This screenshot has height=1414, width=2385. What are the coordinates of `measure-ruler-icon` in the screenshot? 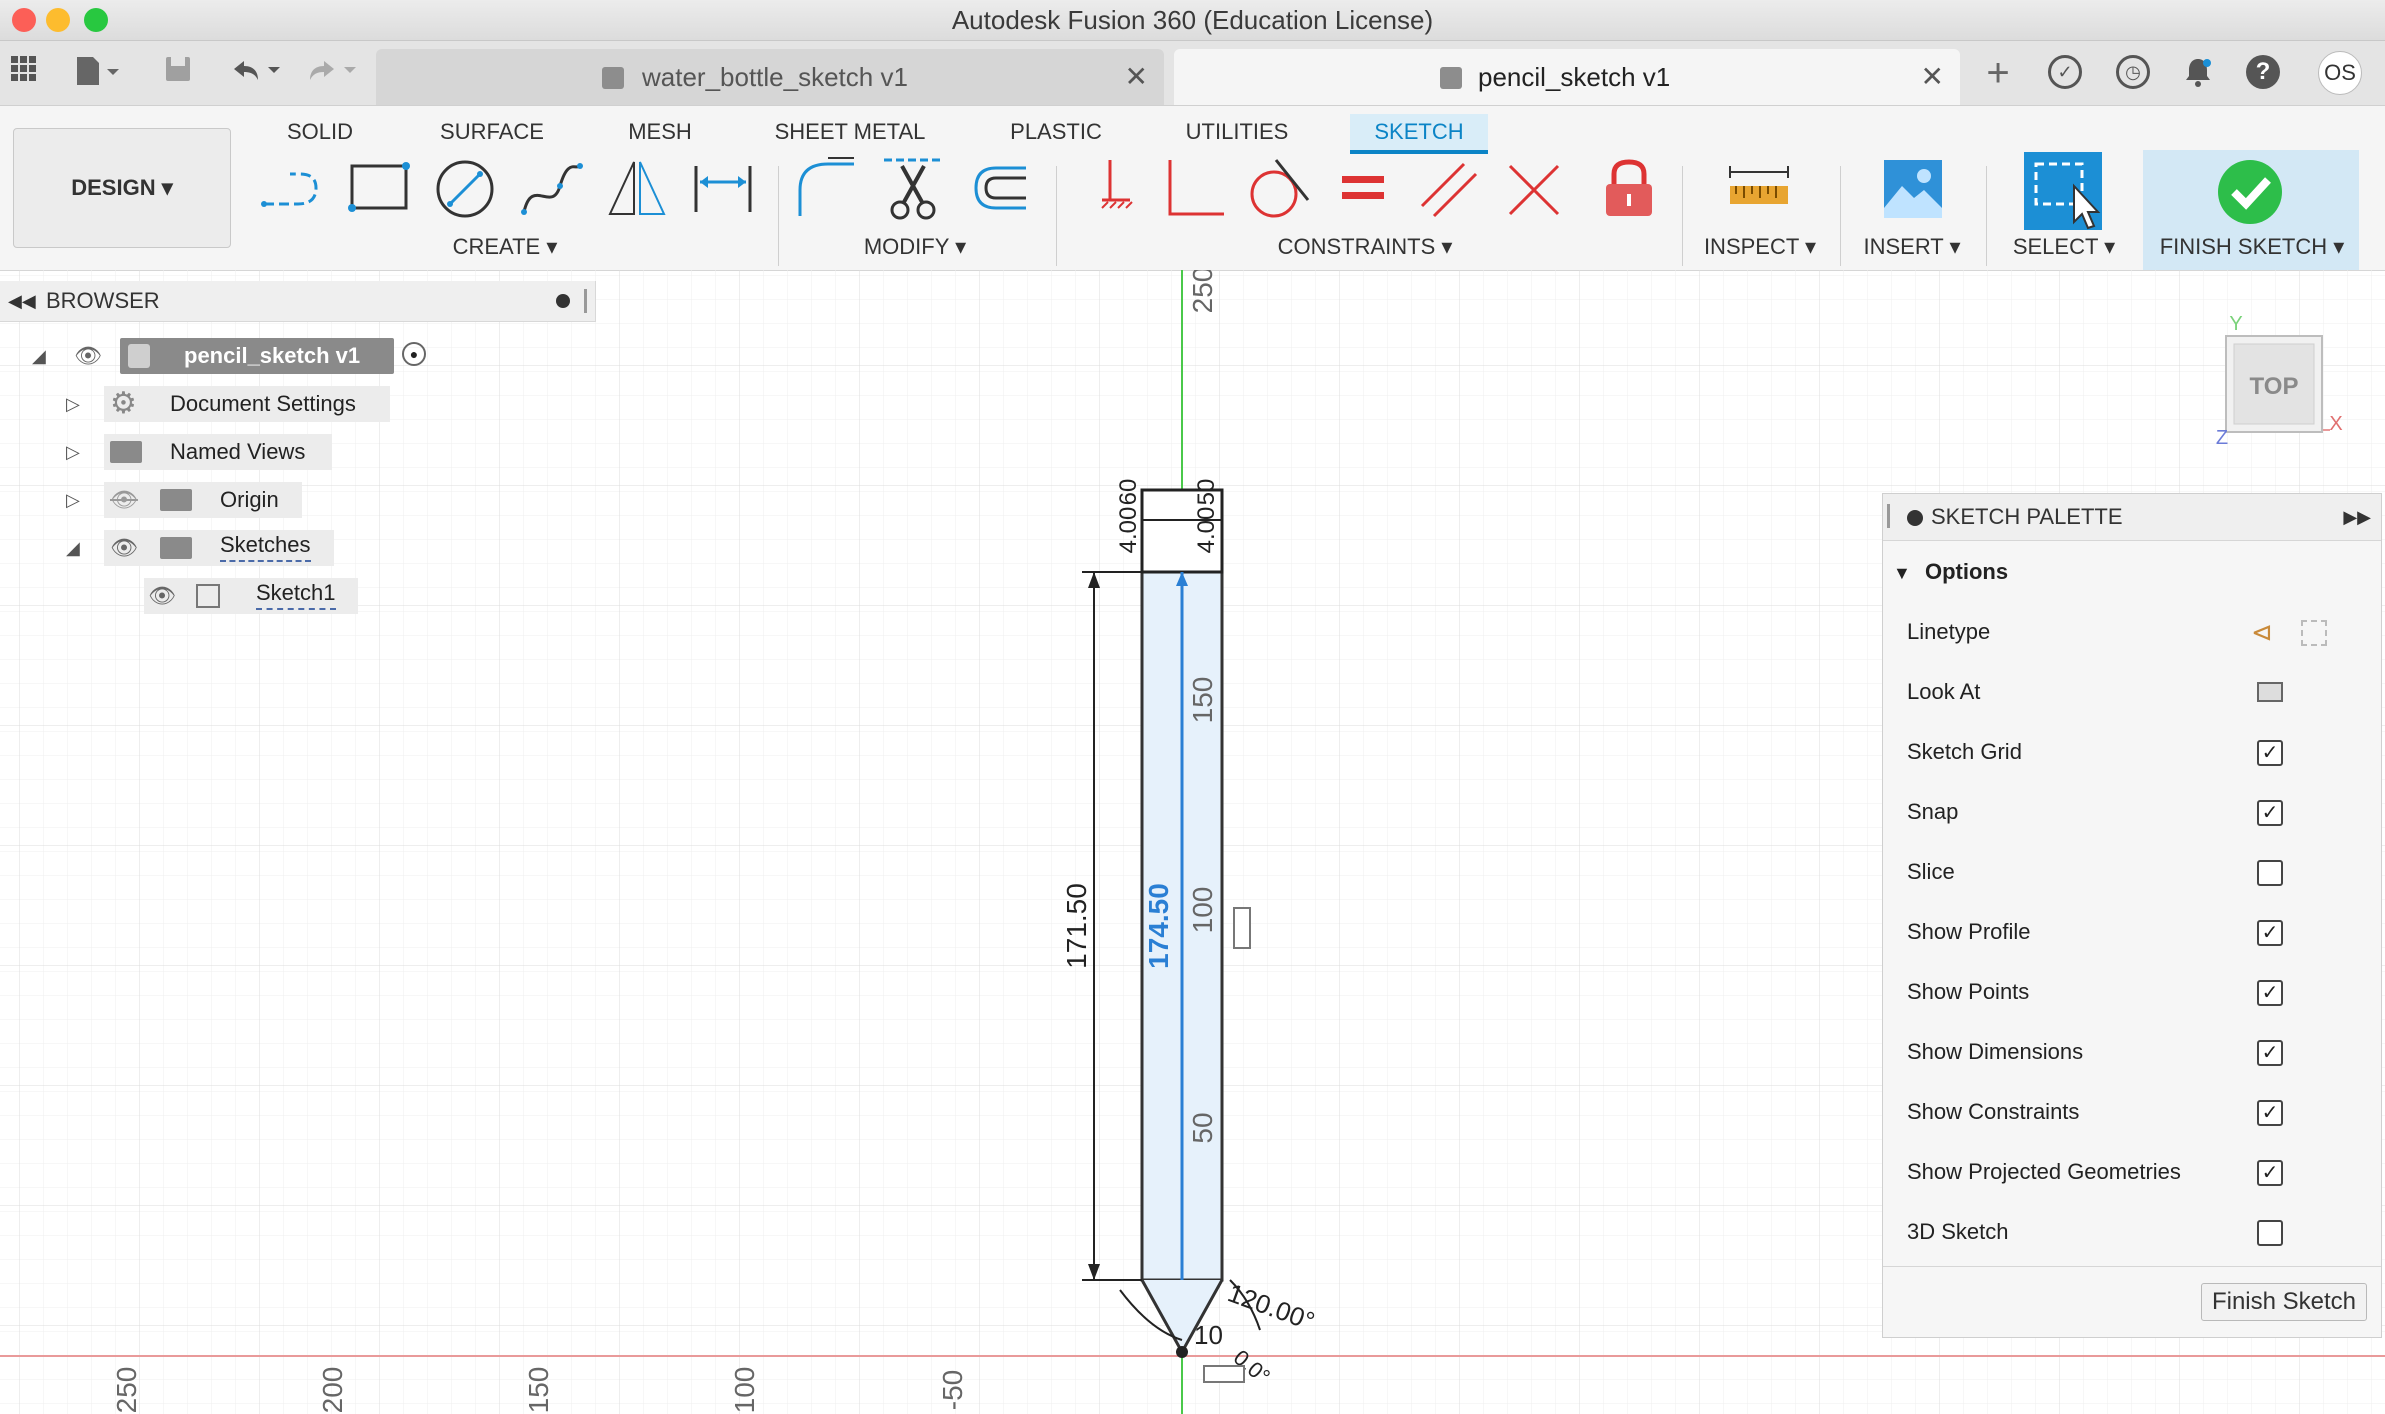 It's located at (1759, 189).